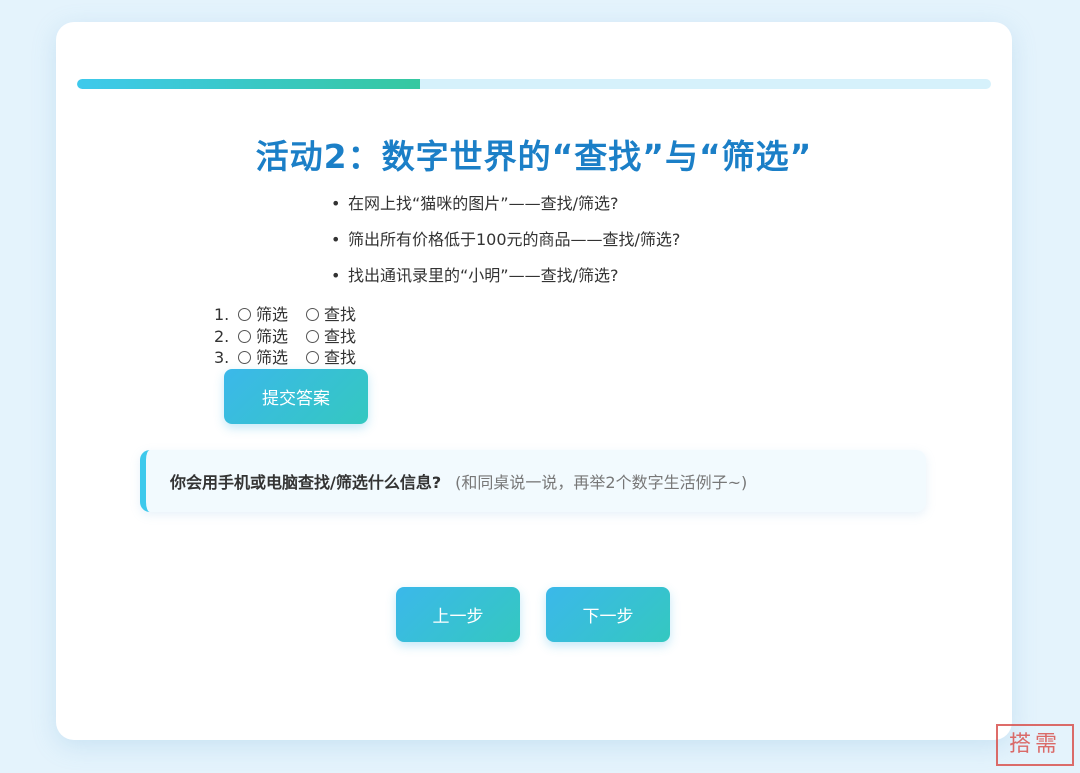  I want to click on answer-list: 1. 筛选 查找 2. 筛选 查找 3. 筛选 查找, so click(294, 336).